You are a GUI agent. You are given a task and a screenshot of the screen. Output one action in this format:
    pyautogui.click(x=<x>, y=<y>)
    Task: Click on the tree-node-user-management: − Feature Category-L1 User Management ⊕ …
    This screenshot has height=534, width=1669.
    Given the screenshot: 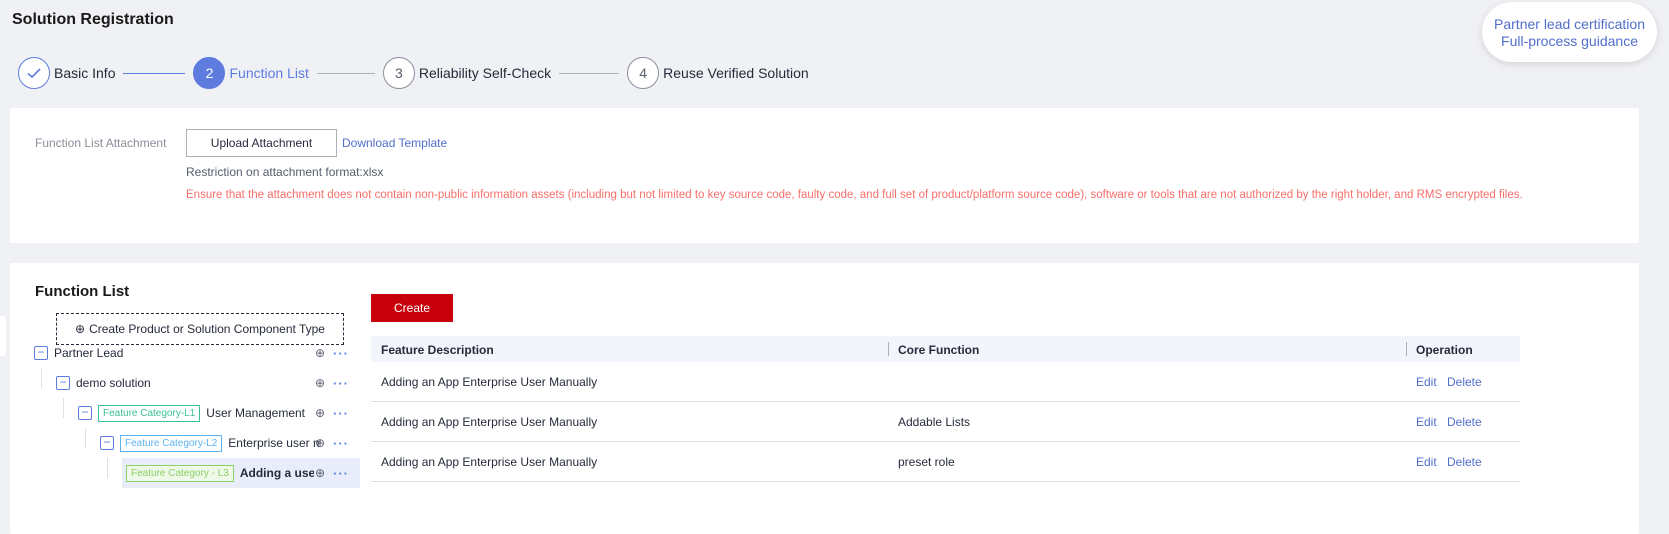 What is the action you would take?
    pyautogui.click(x=219, y=413)
    